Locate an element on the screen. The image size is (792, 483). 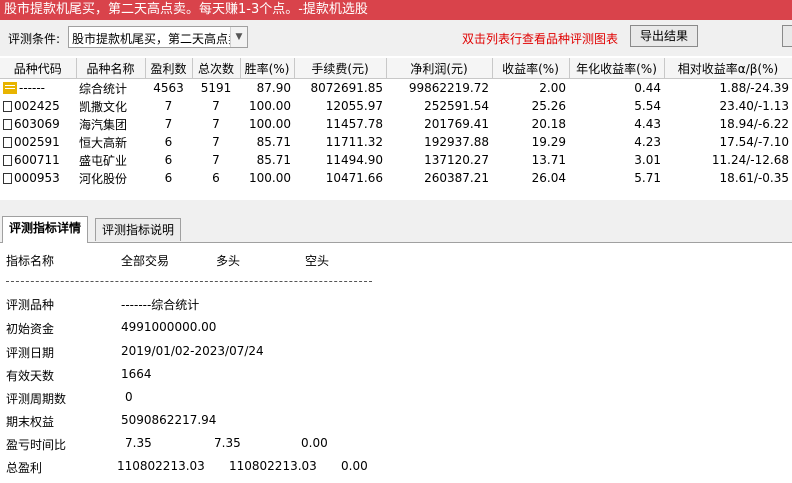
col-header-wins: 盈利数 is located at coordinates (169, 68).